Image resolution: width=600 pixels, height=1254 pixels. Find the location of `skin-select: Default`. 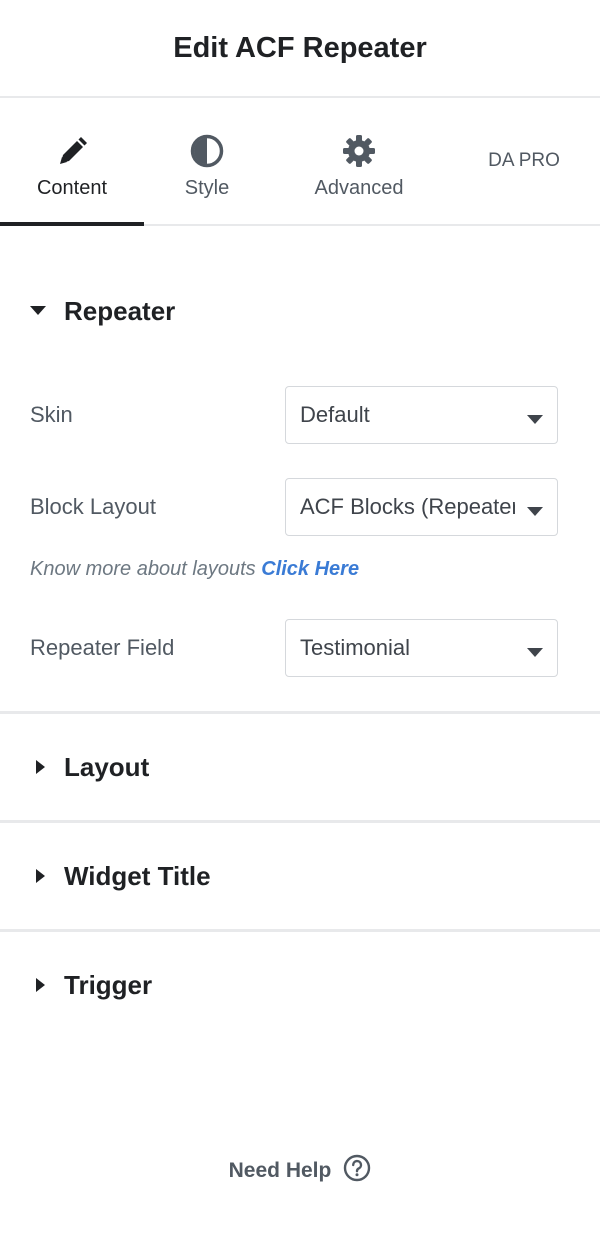

skin-select: Default is located at coordinates (421, 415).